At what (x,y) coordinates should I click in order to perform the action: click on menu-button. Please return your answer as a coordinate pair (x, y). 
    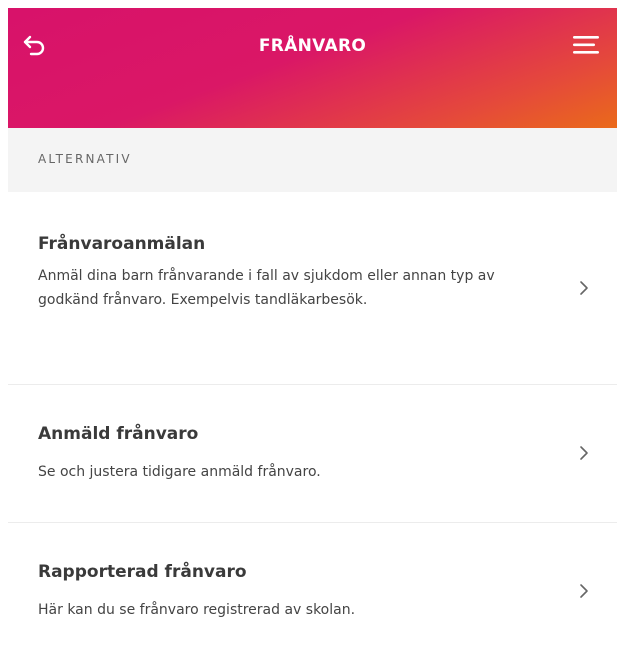
    Looking at the image, I should click on (586, 45).